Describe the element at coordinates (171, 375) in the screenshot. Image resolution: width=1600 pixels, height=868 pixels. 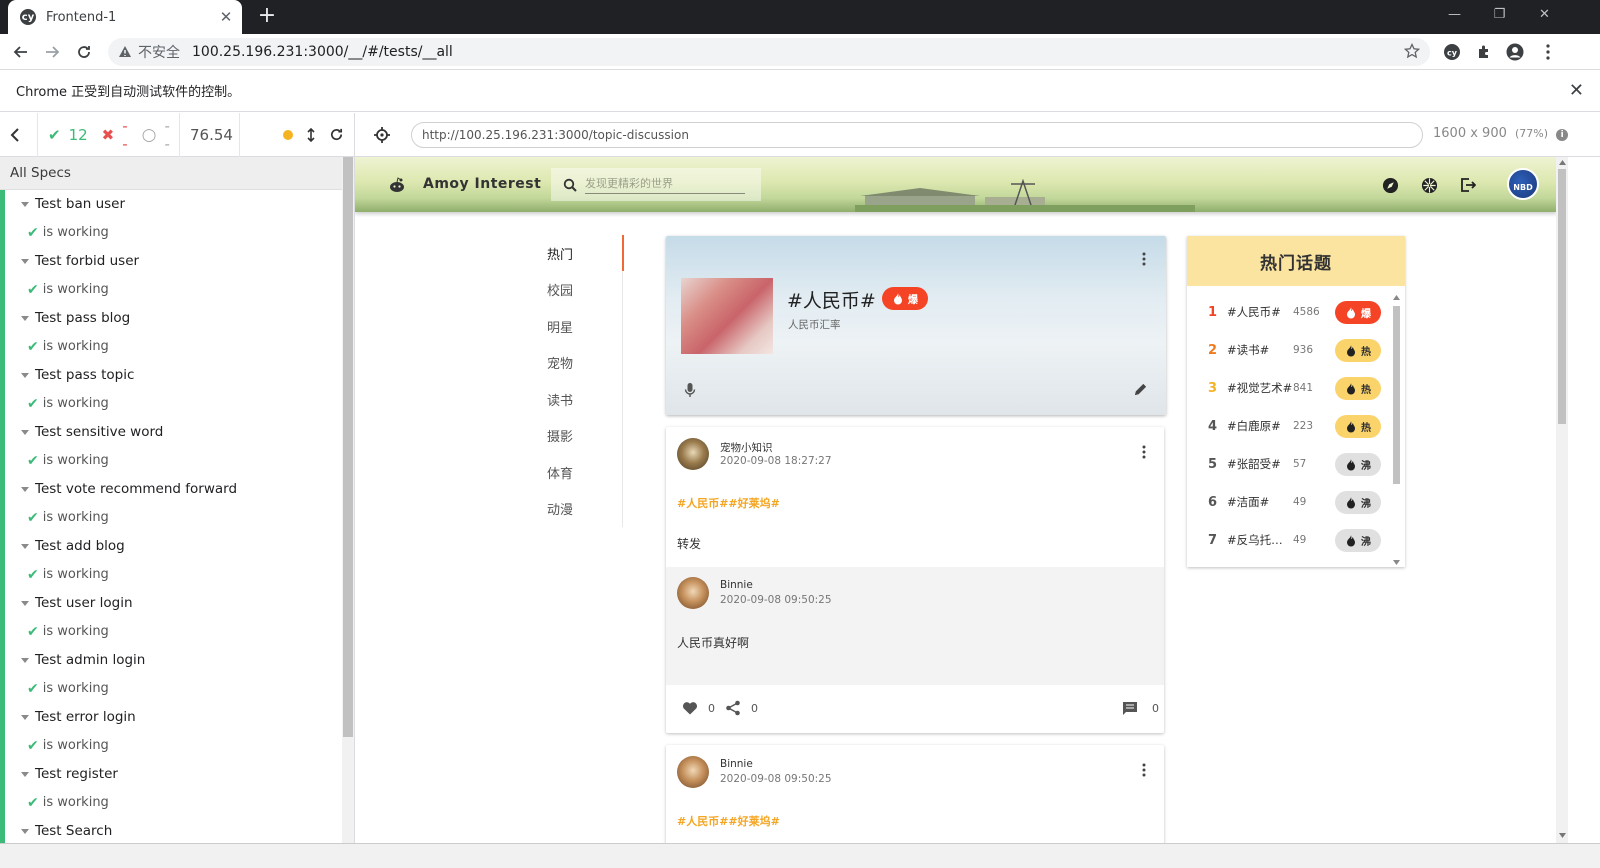
I see `spec-suite: Test pass topic` at that location.